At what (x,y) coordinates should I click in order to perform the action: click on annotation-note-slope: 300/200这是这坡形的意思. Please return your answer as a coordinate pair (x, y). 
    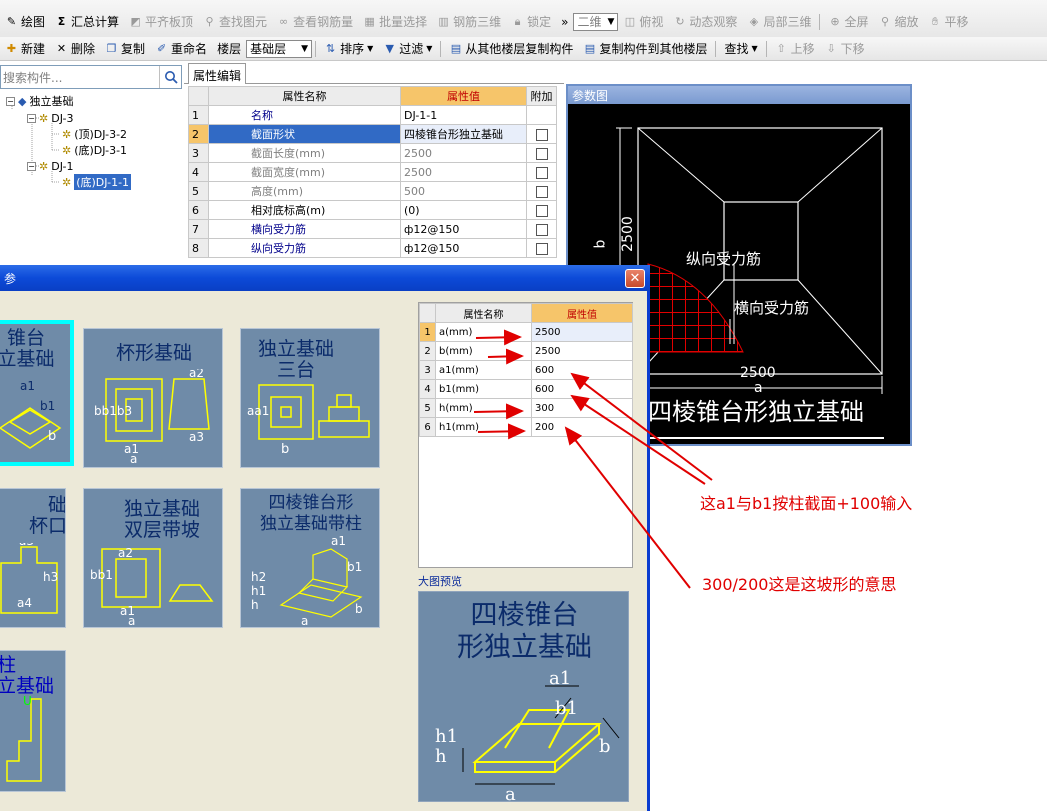
    Looking at the image, I should click on (799, 584).